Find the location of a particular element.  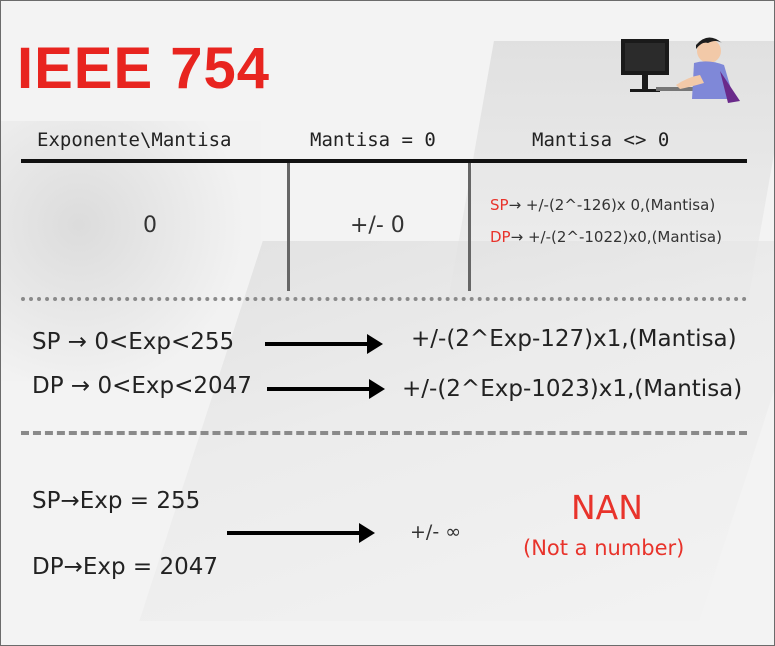

exp-zero-value: 0 is located at coordinates (150, 225).